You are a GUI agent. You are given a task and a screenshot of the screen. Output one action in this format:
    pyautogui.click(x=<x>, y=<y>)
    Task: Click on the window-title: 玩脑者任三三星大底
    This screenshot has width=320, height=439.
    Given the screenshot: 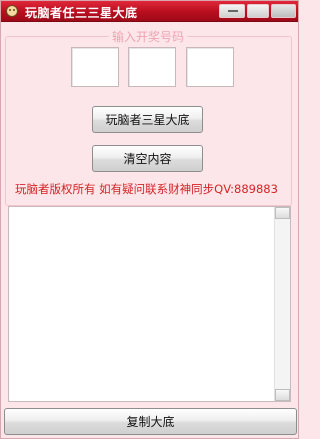 What is the action you would take?
    pyautogui.click(x=81, y=13)
    